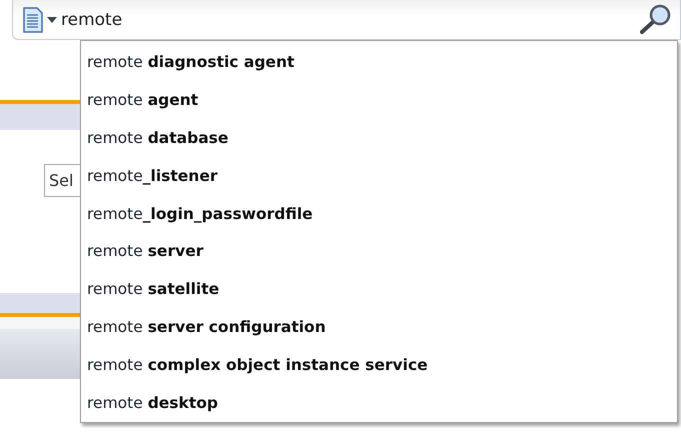 This screenshot has width=681, height=438. I want to click on suggestion-item: remote_login_passwordfile, so click(379, 213).